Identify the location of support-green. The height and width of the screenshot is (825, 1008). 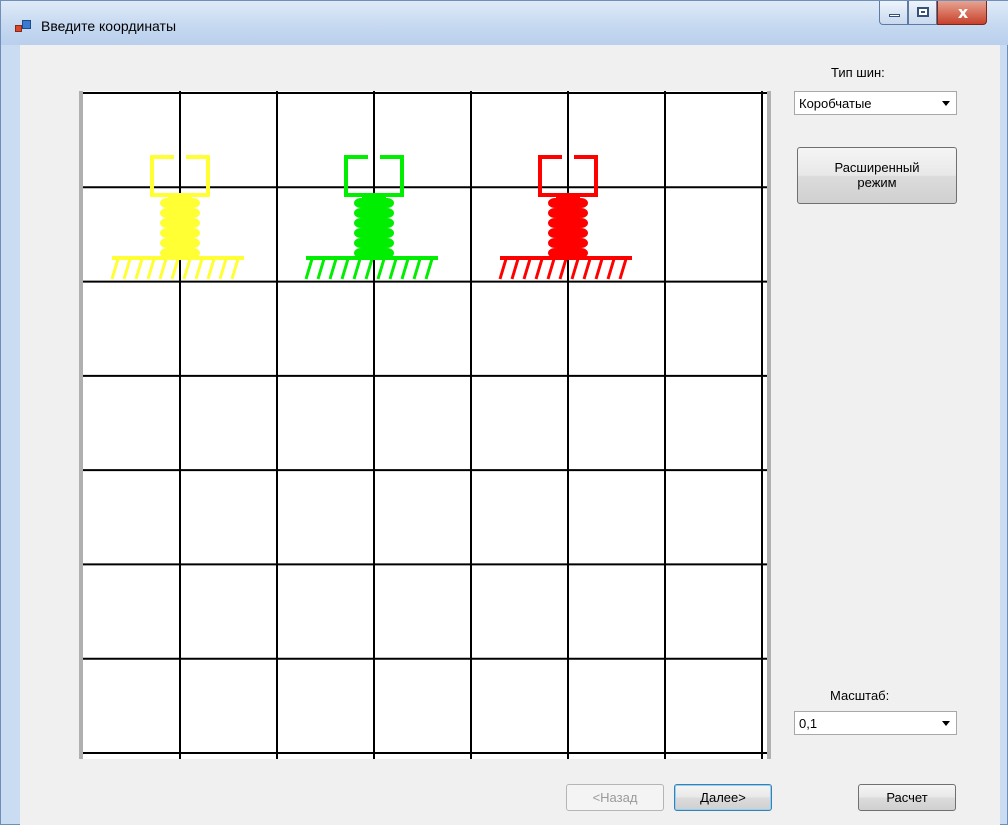
(371, 217).